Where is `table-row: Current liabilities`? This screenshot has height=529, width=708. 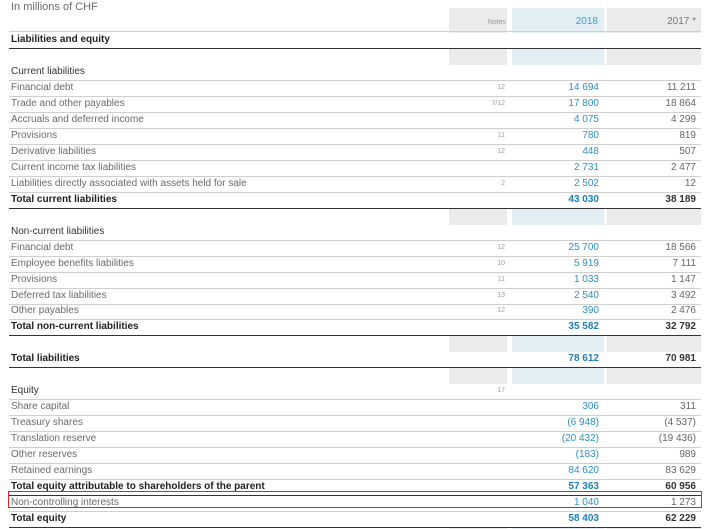
table-row: Current liabilities is located at coordinates (354, 72).